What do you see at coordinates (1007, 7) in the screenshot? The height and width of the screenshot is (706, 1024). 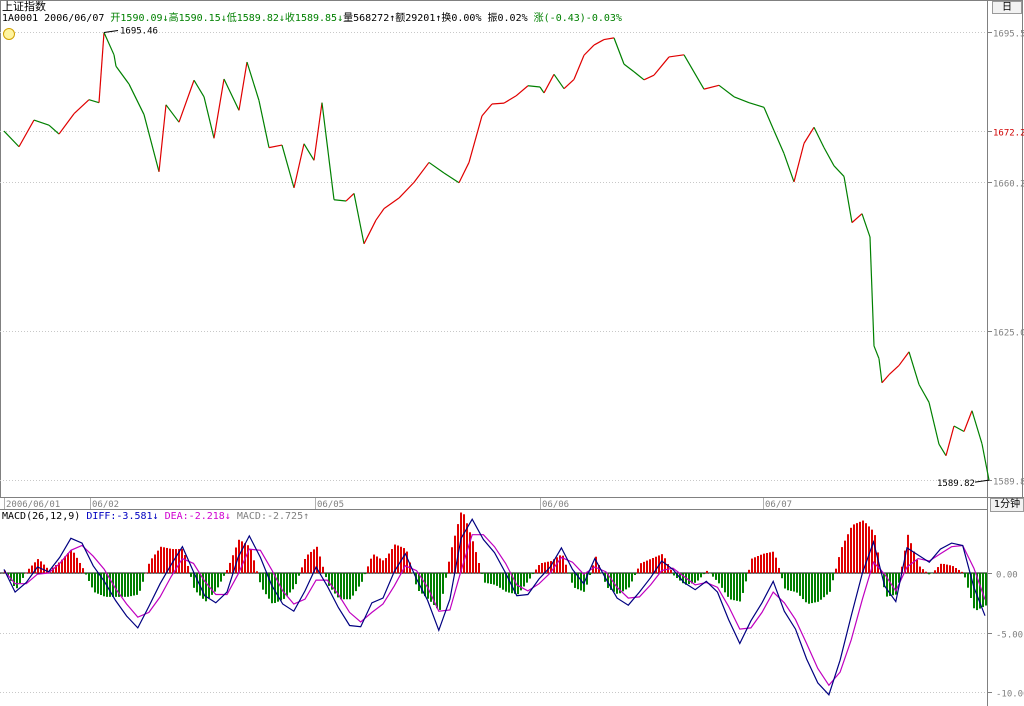 I see `day-period-button: 日` at bounding box center [1007, 7].